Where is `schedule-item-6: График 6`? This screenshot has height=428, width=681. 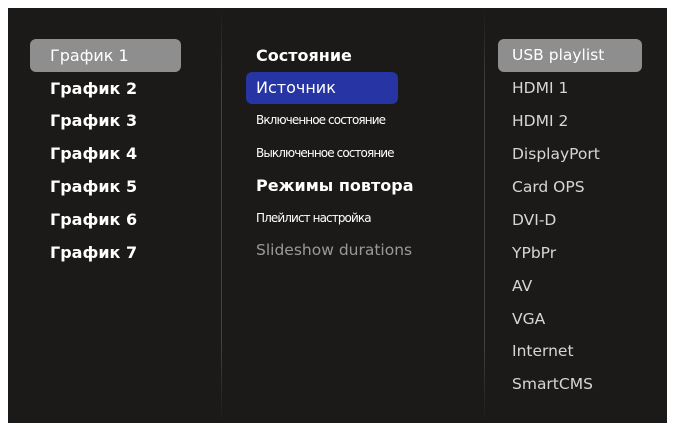 schedule-item-6: График 6 is located at coordinates (105, 219).